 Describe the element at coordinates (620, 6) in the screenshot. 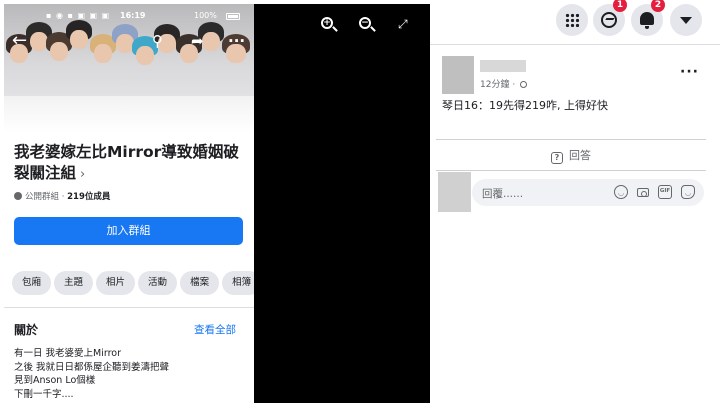

I see `messenger-badge: 1` at that location.